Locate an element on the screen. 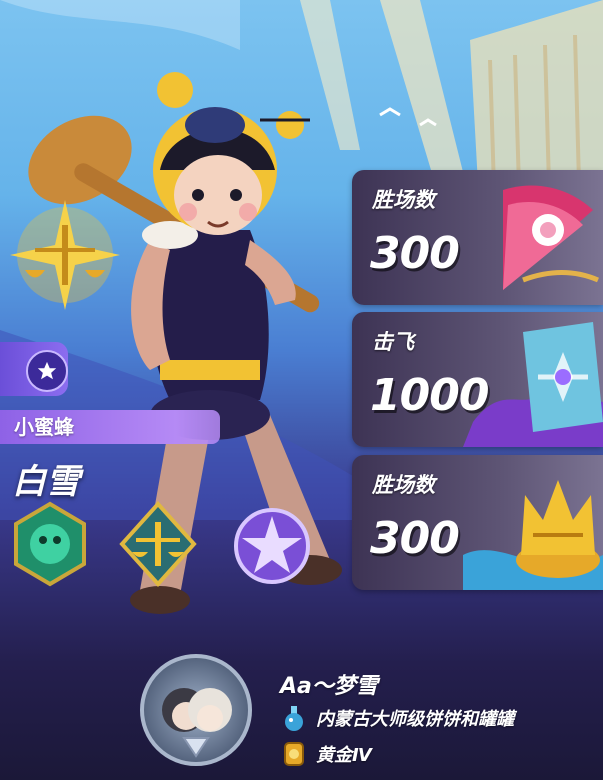  gold-medal-icon is located at coordinates (294, 754).